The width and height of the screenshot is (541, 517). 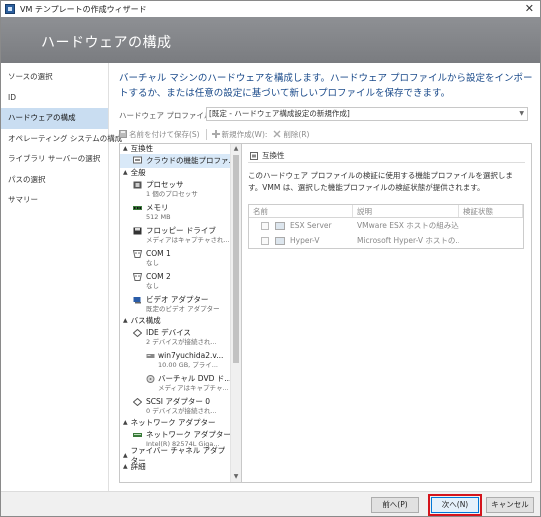 I want to click on pane-header: 互換性, so click(x=267, y=155).